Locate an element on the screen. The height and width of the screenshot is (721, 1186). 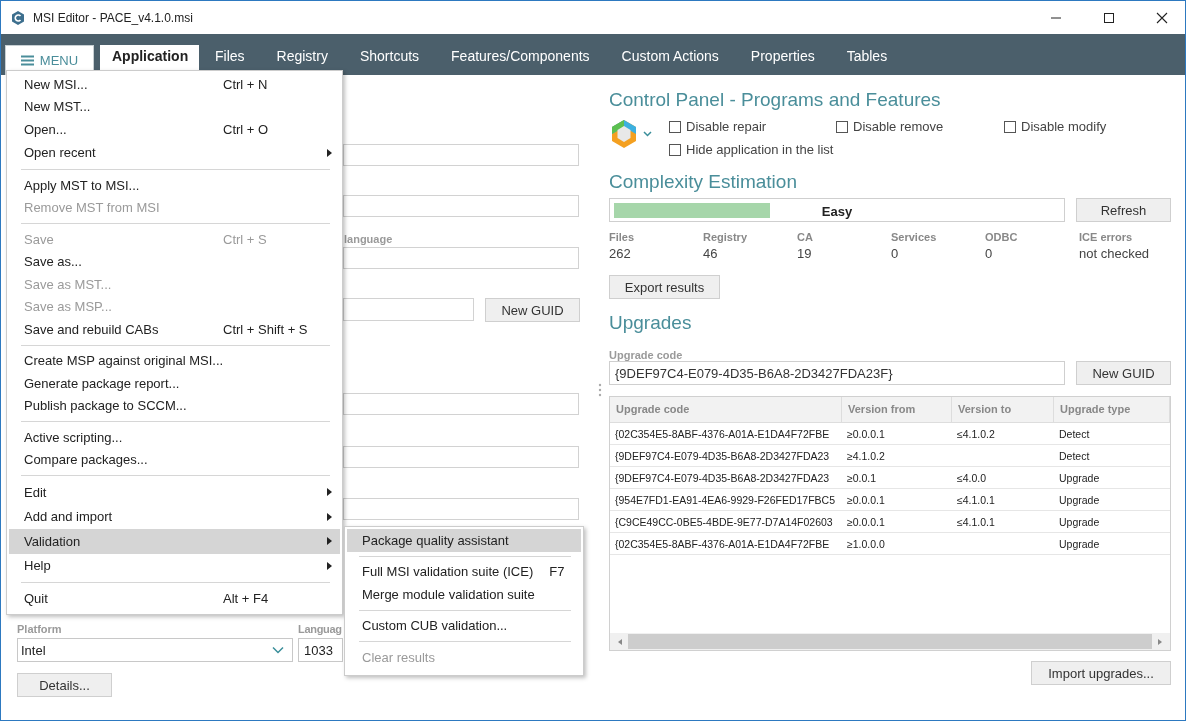
stat-label: Registry is located at coordinates (726, 237).